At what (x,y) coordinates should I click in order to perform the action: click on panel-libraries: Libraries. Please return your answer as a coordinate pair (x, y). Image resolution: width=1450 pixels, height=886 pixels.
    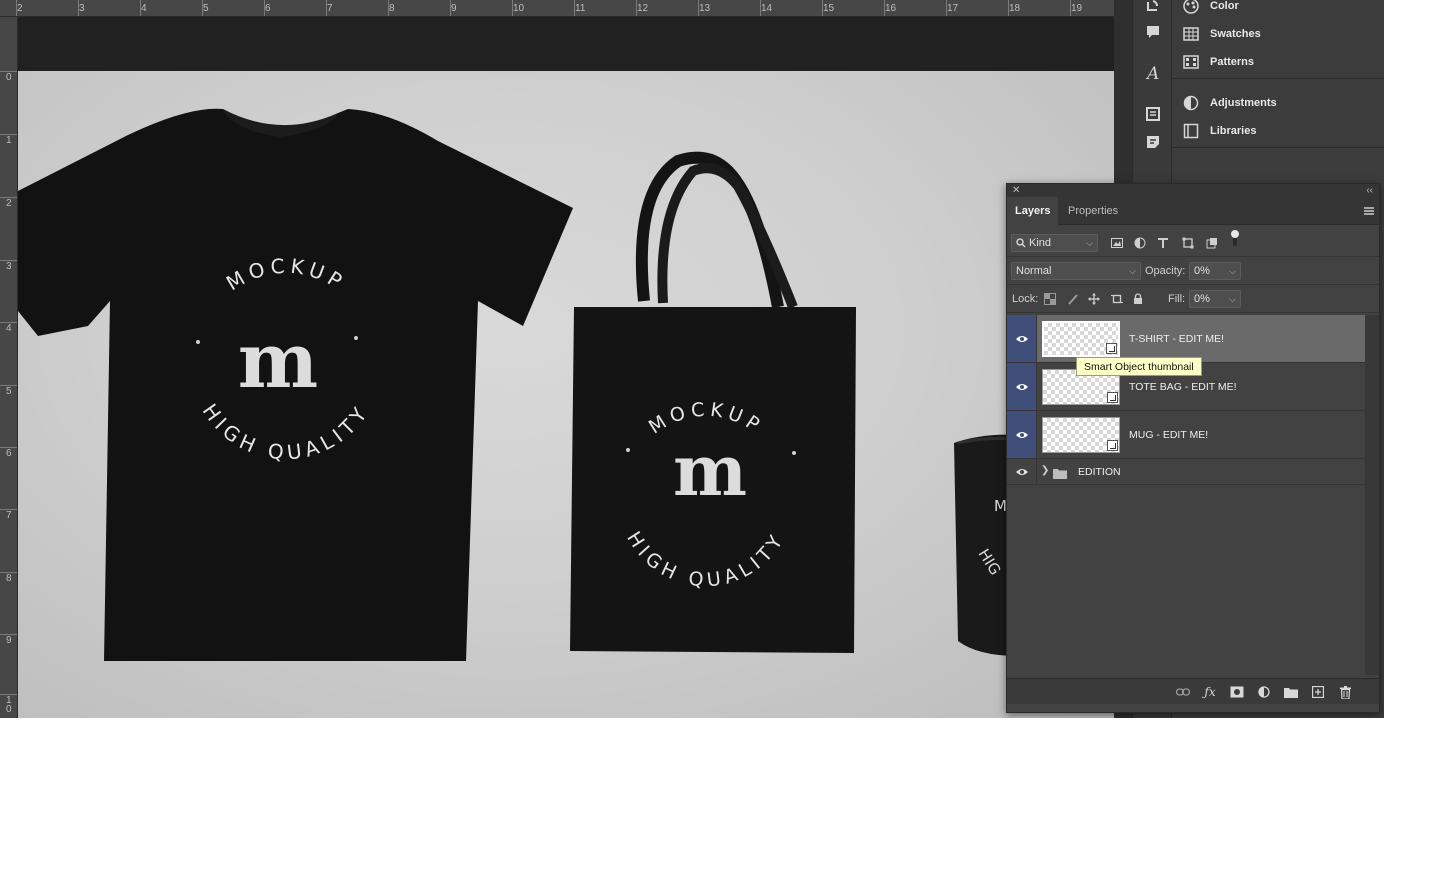
    Looking at the image, I should click on (1278, 131).